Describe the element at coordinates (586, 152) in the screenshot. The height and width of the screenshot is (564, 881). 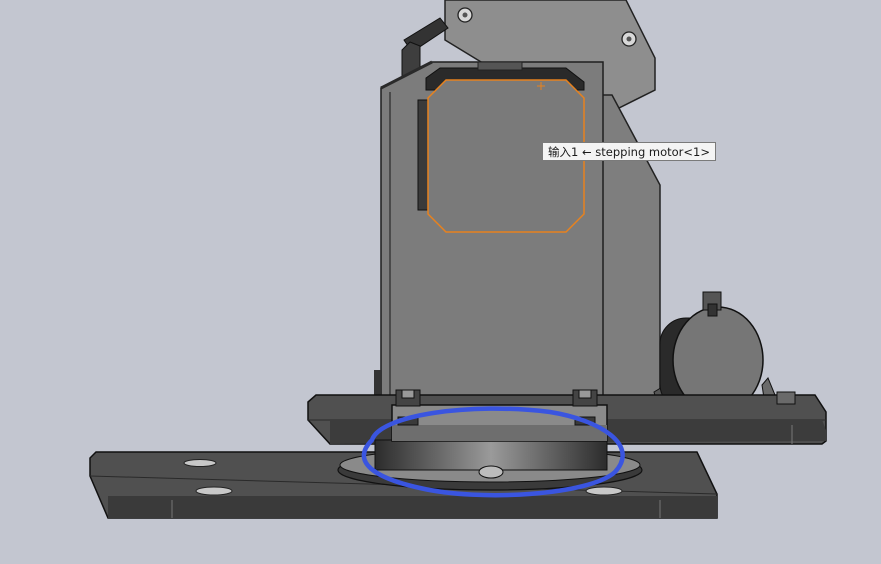
I see `arrow-icon: ←` at that location.